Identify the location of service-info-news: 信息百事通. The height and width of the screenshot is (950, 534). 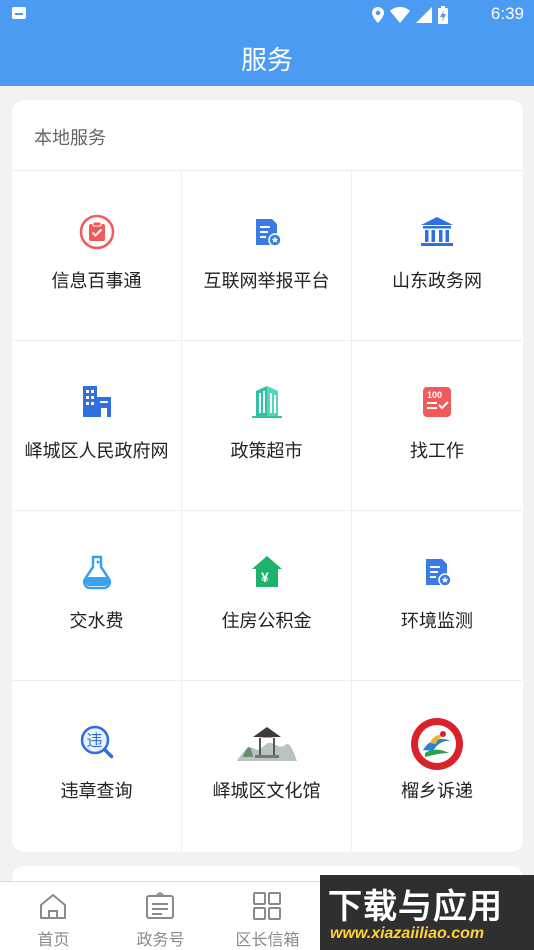
(97, 256).